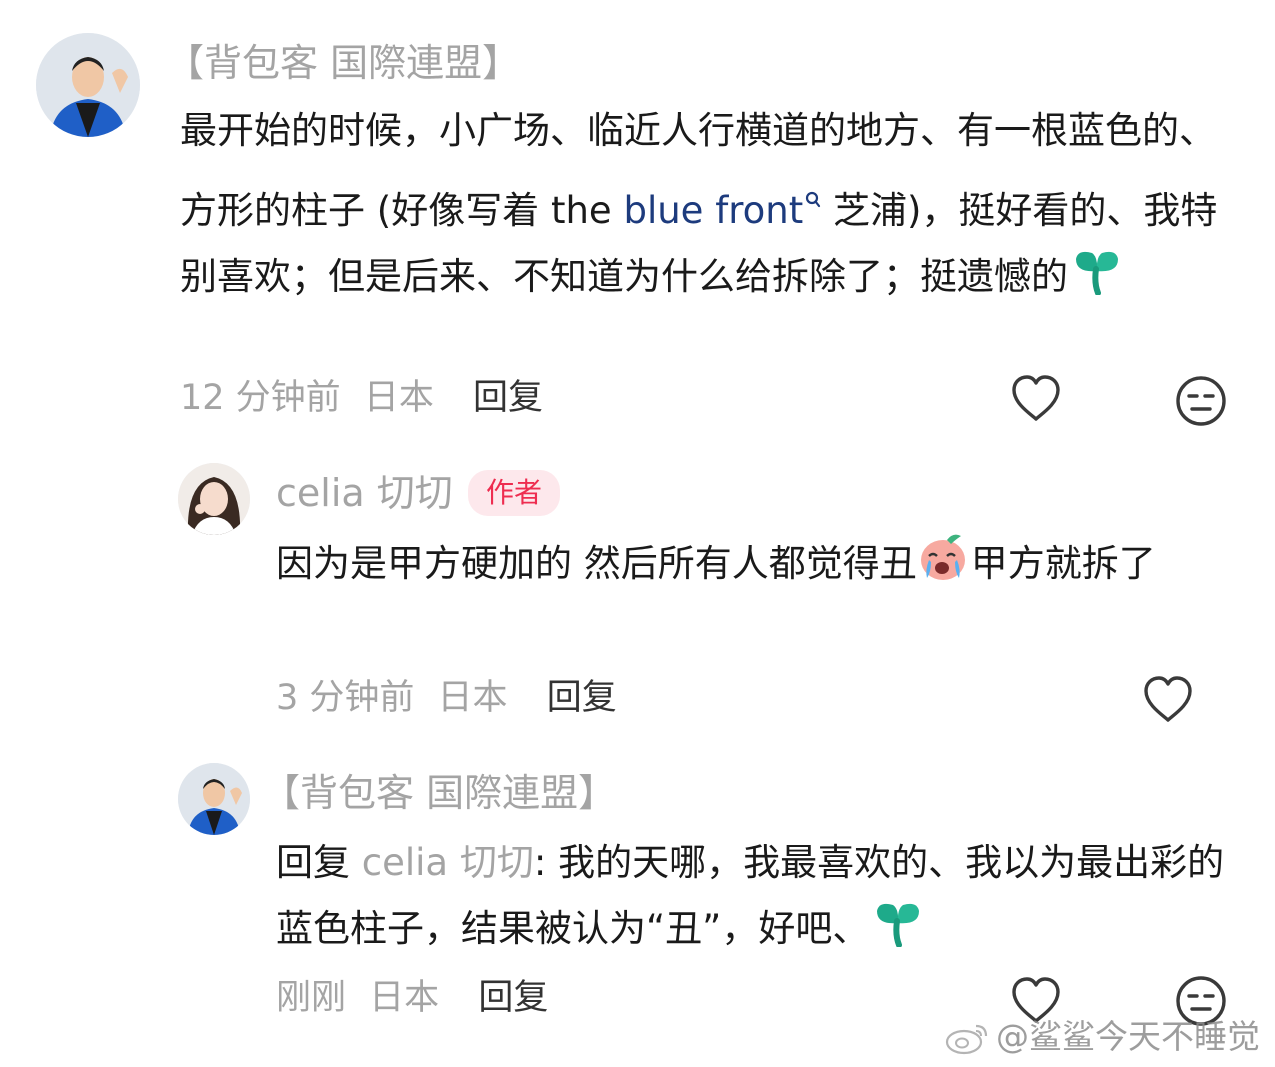  Describe the element at coordinates (364, 493) in the screenshot. I see `reply-username: celia 切切` at that location.